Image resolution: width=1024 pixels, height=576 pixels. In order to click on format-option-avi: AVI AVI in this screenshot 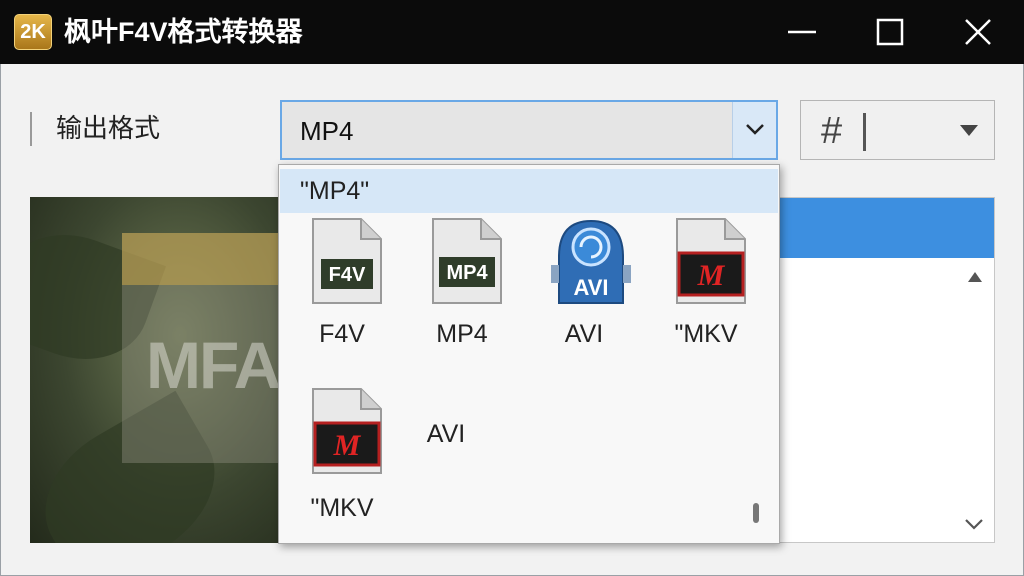, I will do `click(584, 287)`.